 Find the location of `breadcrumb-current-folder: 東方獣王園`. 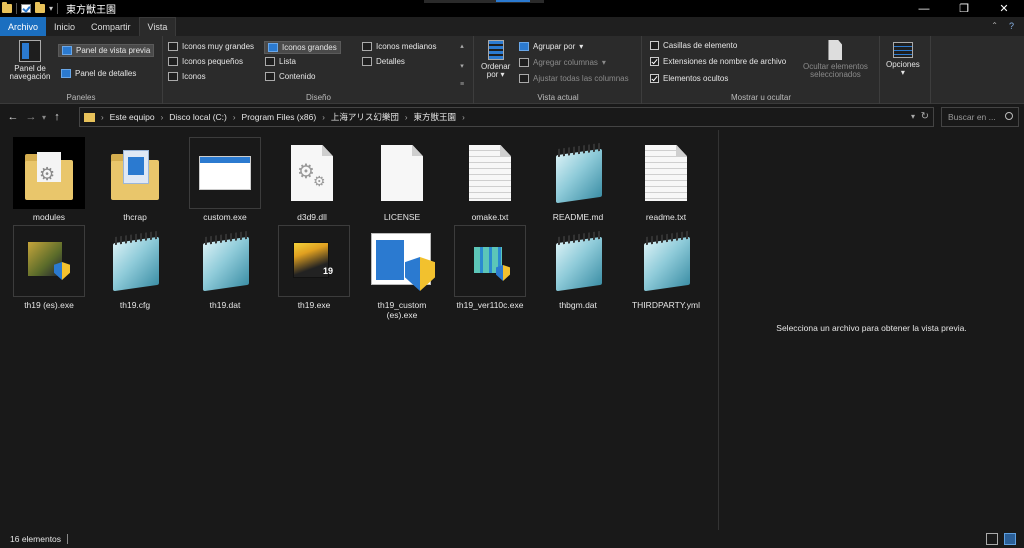

breadcrumb-current-folder: 東方獣王園 is located at coordinates (435, 117).